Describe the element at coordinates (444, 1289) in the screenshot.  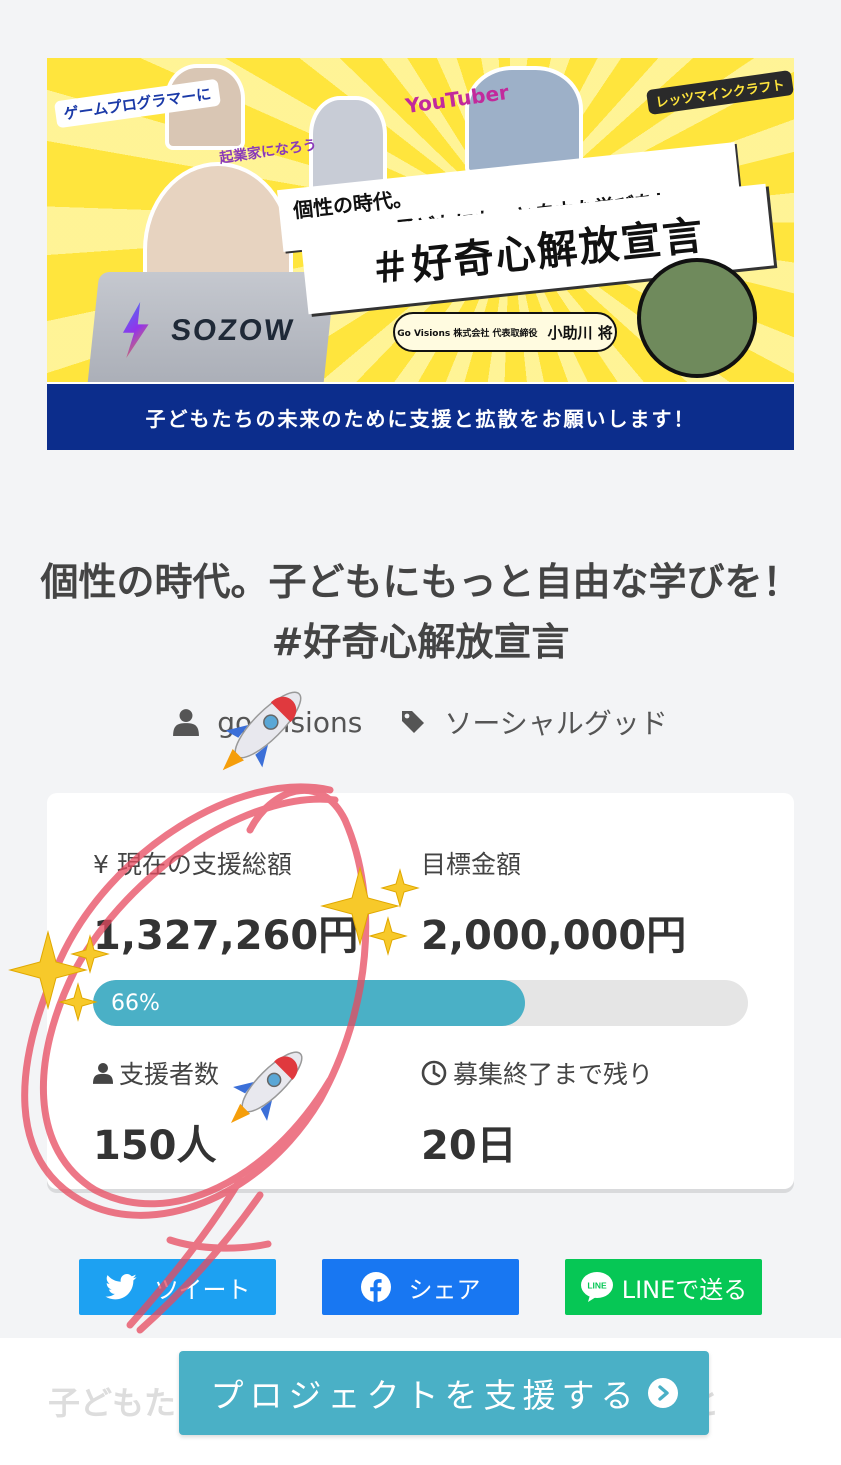
I see `facebook-share-label: シェア` at that location.